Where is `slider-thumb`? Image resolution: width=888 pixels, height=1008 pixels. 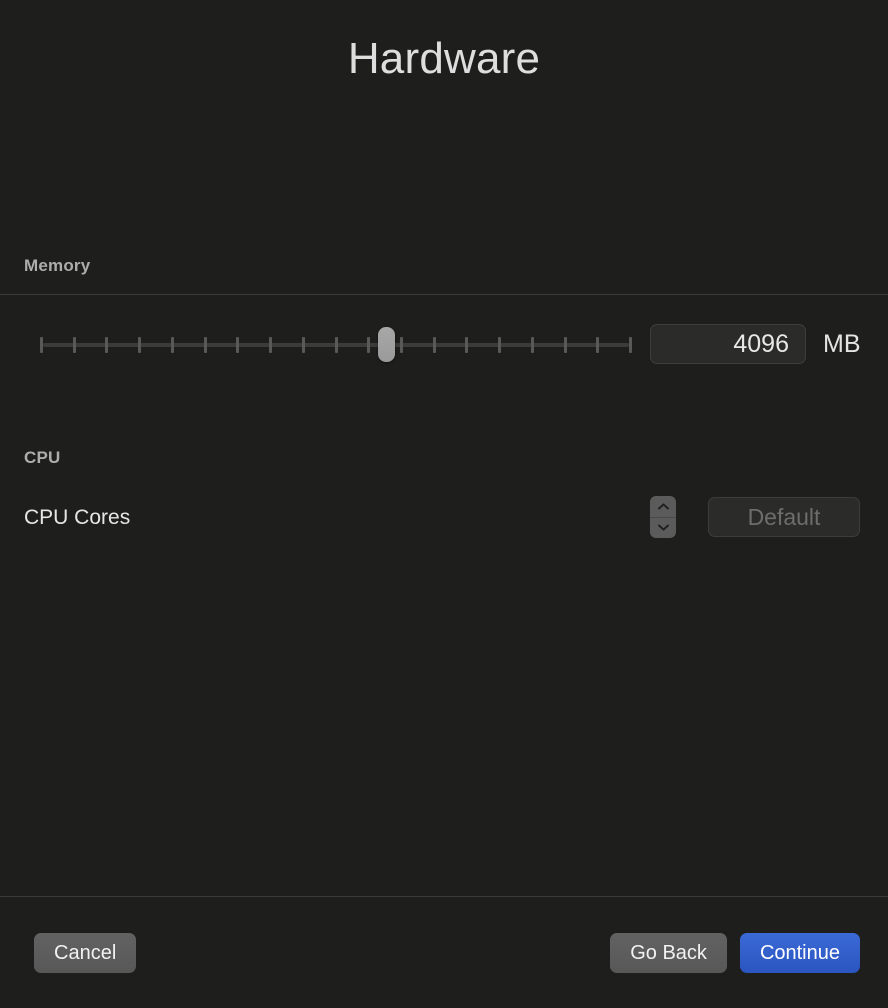 slider-thumb is located at coordinates (387, 344).